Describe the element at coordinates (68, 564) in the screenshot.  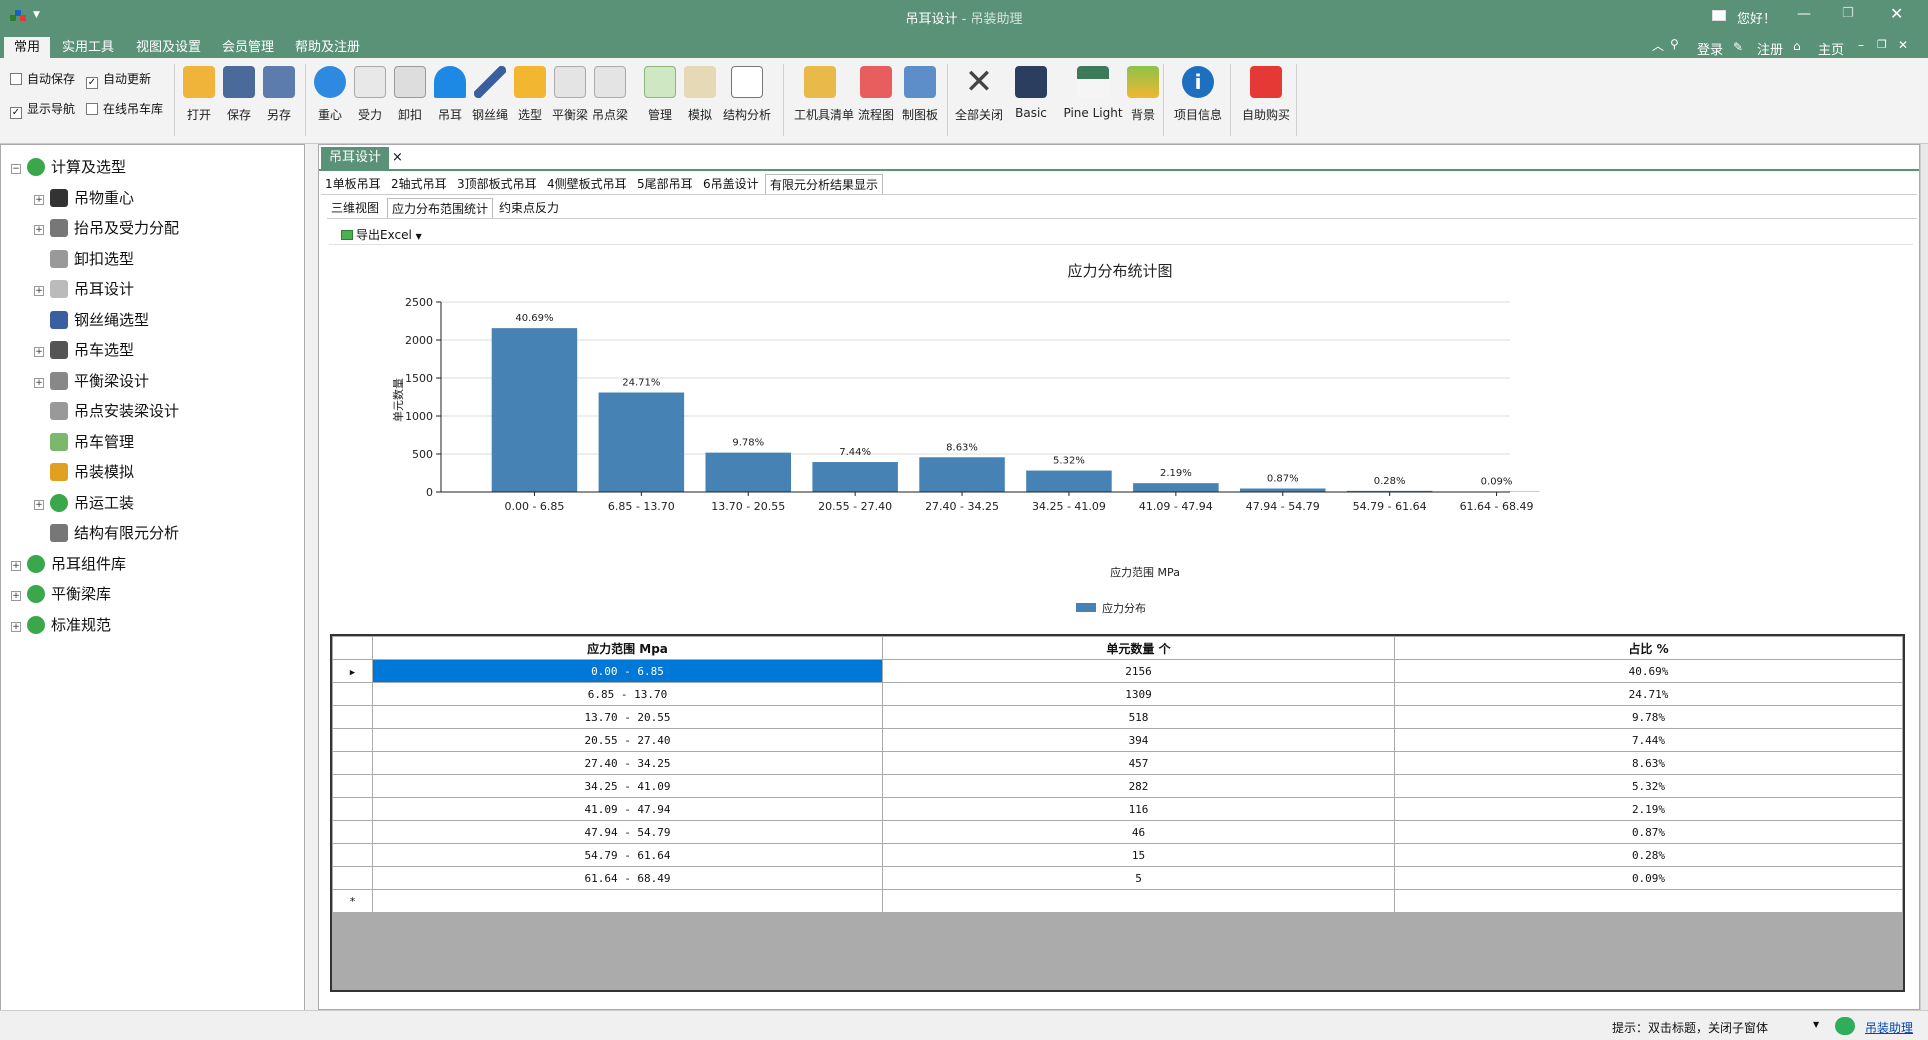
I see `nav-item-13: + 吊耳组件库` at that location.